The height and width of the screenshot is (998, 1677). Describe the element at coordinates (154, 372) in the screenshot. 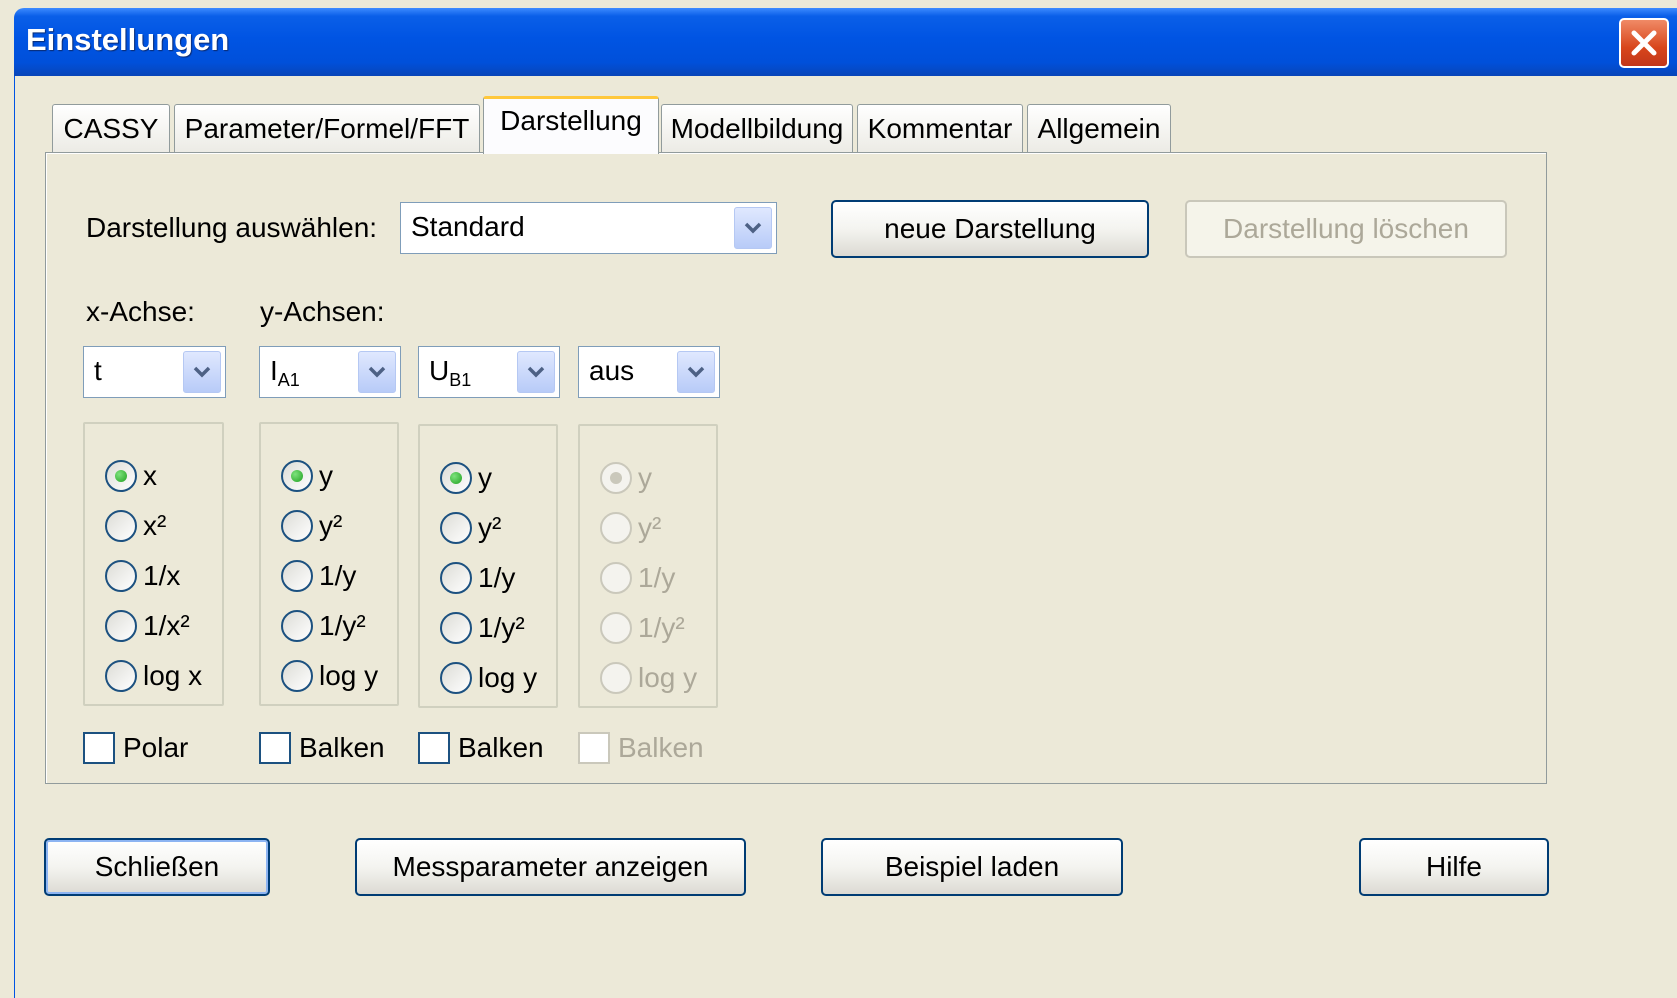

I see `x-axis-select: t` at that location.